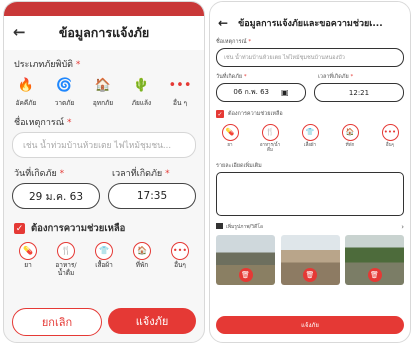 The height and width of the screenshot is (348, 412). Describe the element at coordinates (261, 92) in the screenshot. I see `date-picker: 06 ก.พ. 63 ▣` at that location.